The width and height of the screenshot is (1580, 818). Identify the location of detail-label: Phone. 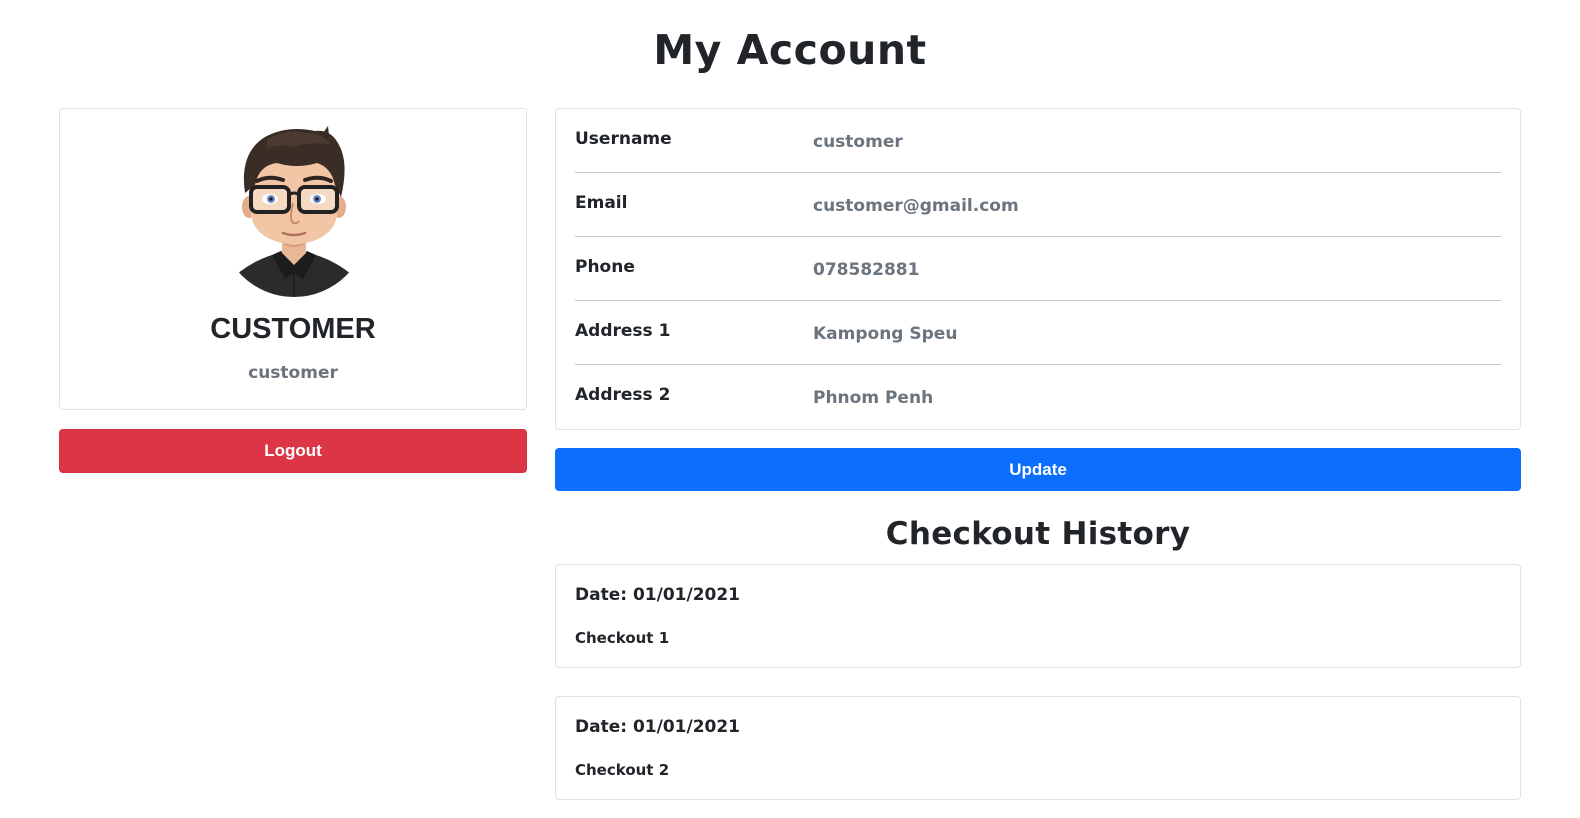
(605, 267).